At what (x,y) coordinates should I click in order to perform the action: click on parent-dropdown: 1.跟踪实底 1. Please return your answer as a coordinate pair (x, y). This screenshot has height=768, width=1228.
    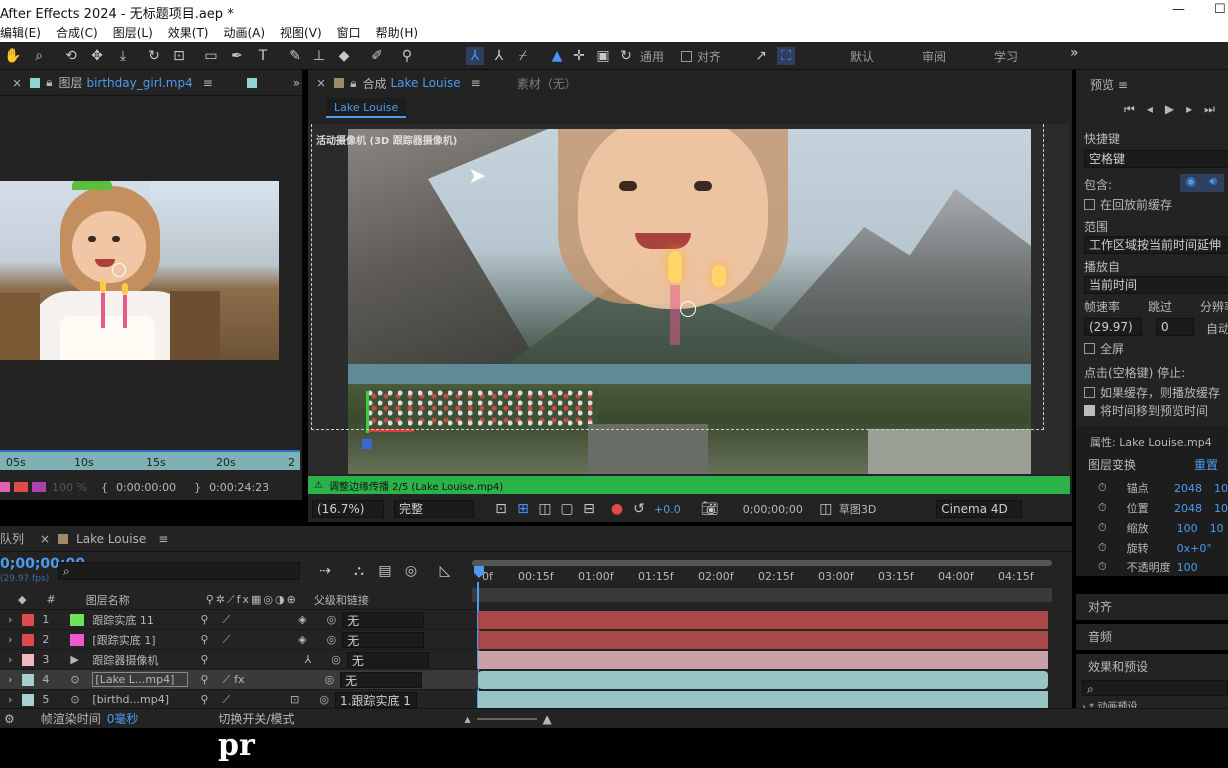
    Looking at the image, I should click on (376, 699).